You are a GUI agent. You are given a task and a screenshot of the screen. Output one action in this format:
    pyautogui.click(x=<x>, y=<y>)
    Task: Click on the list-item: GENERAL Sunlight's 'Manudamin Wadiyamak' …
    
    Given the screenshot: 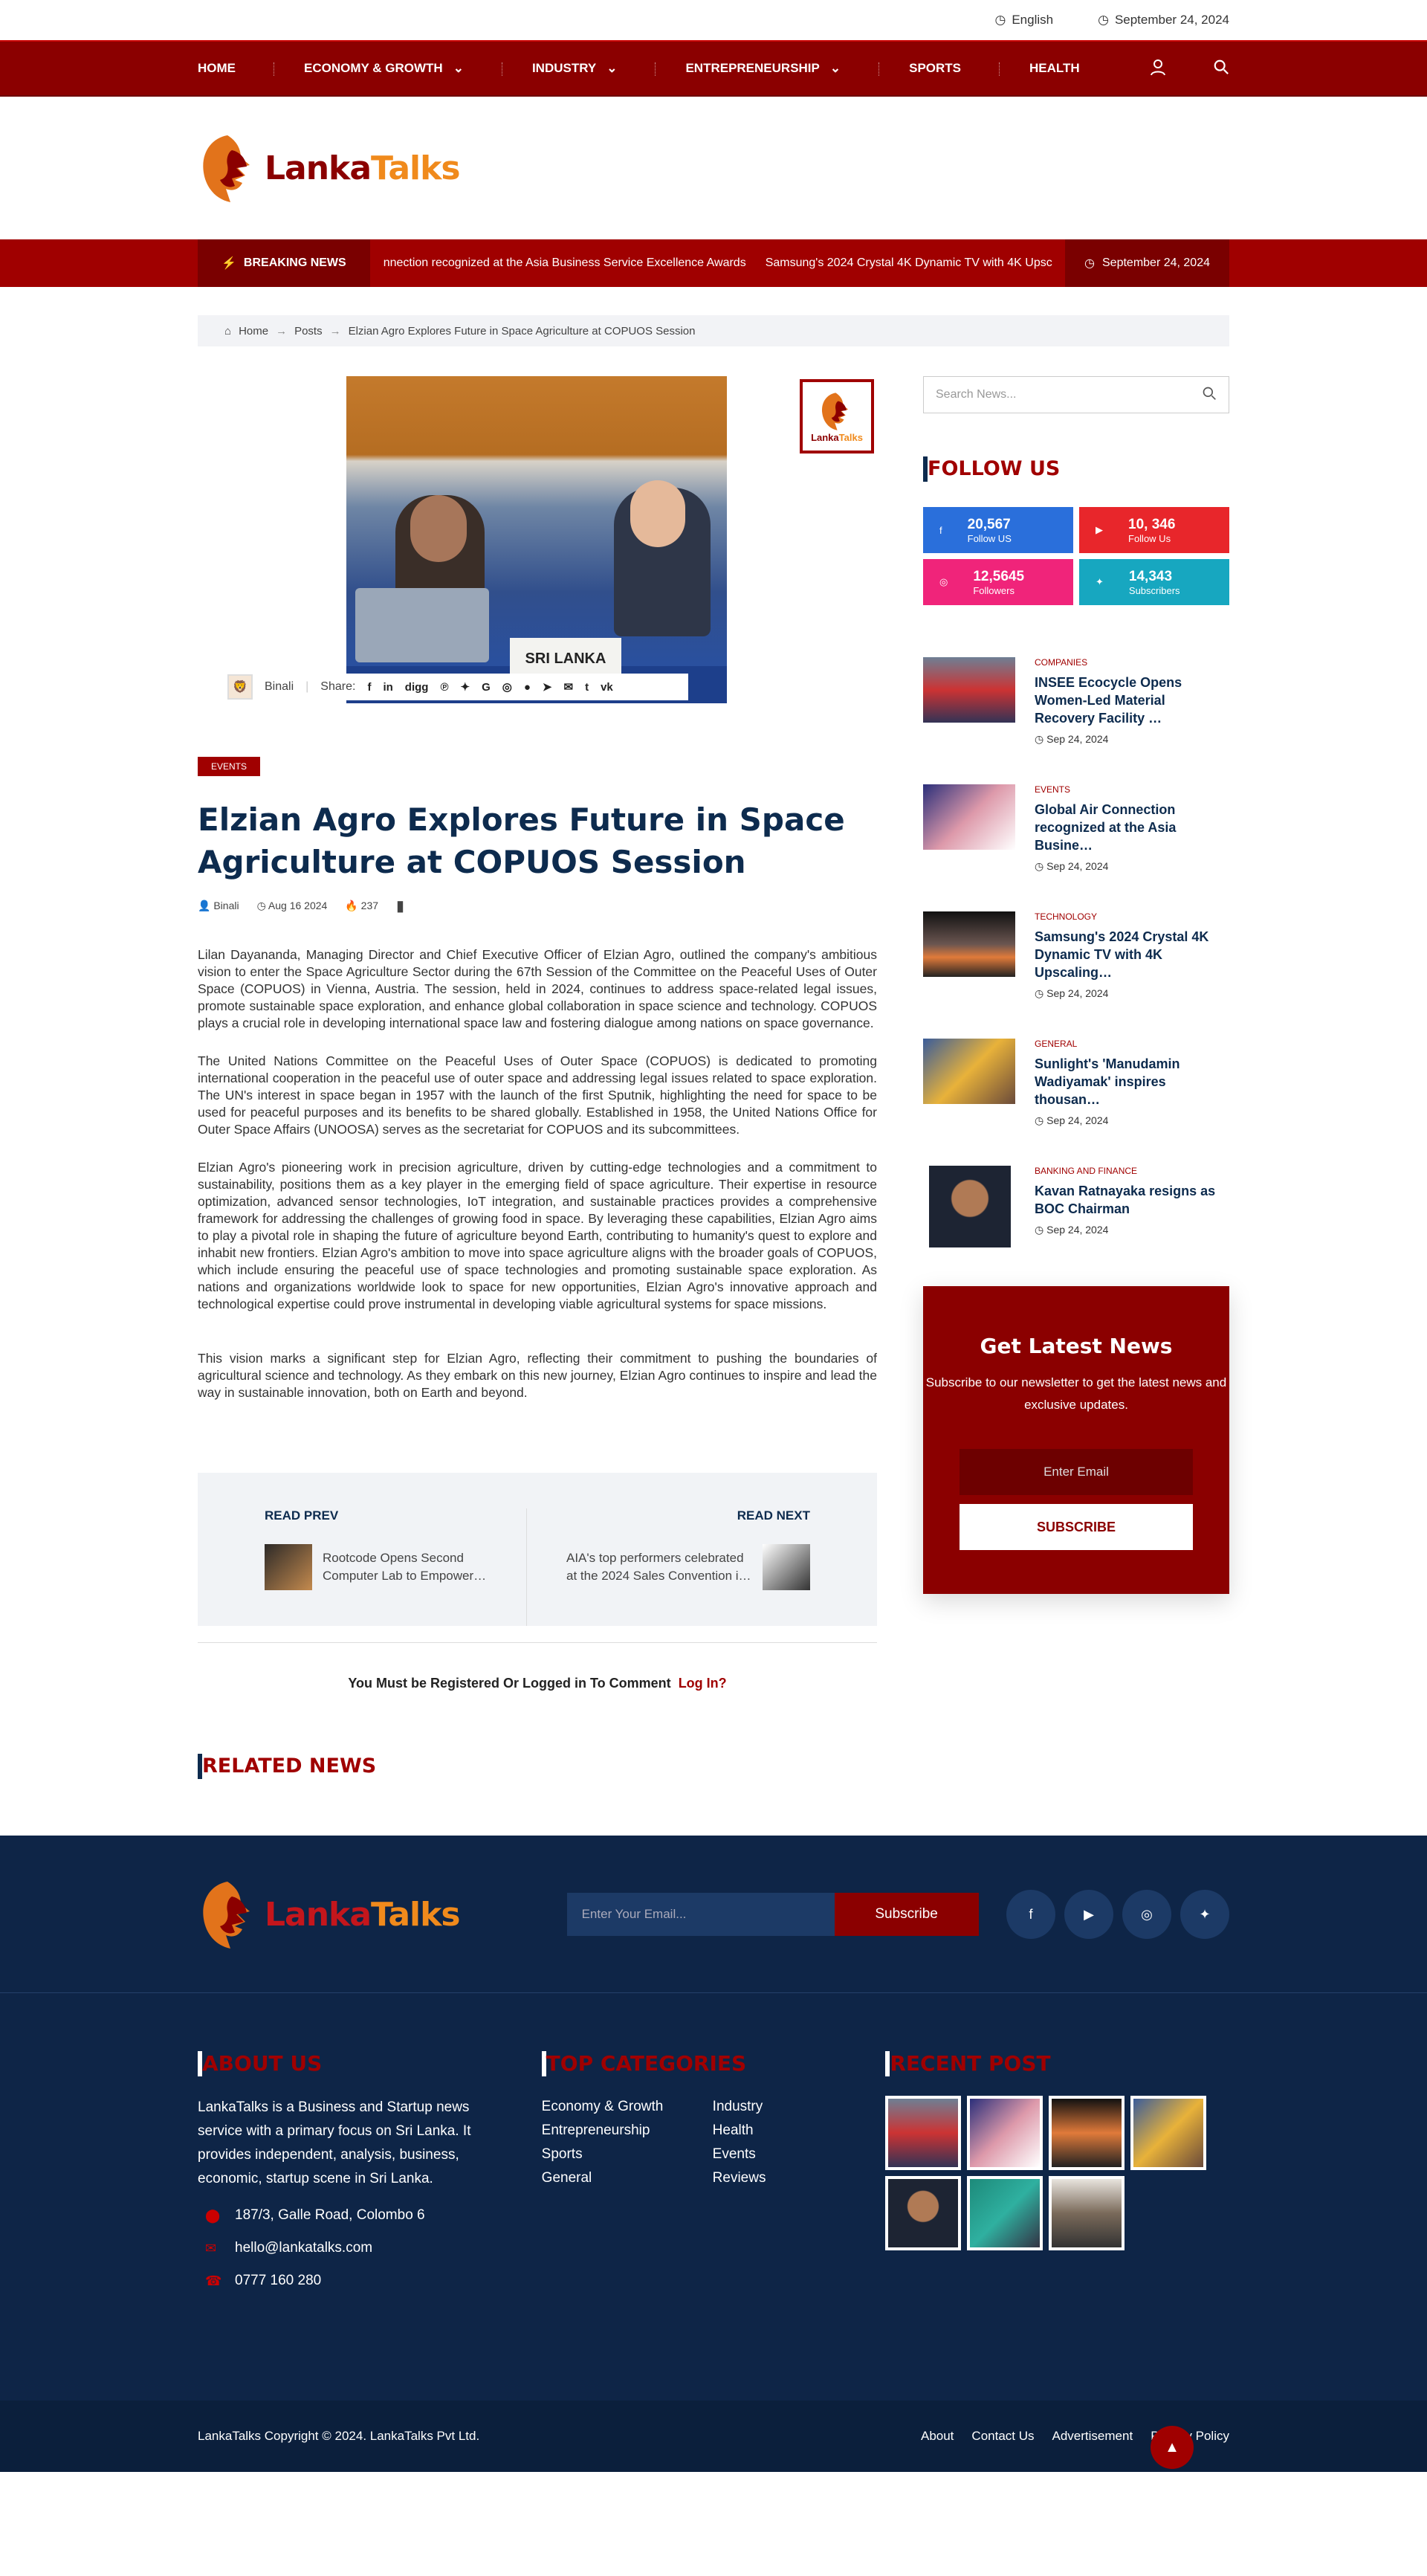 What is the action you would take?
    pyautogui.click(x=1076, y=1083)
    